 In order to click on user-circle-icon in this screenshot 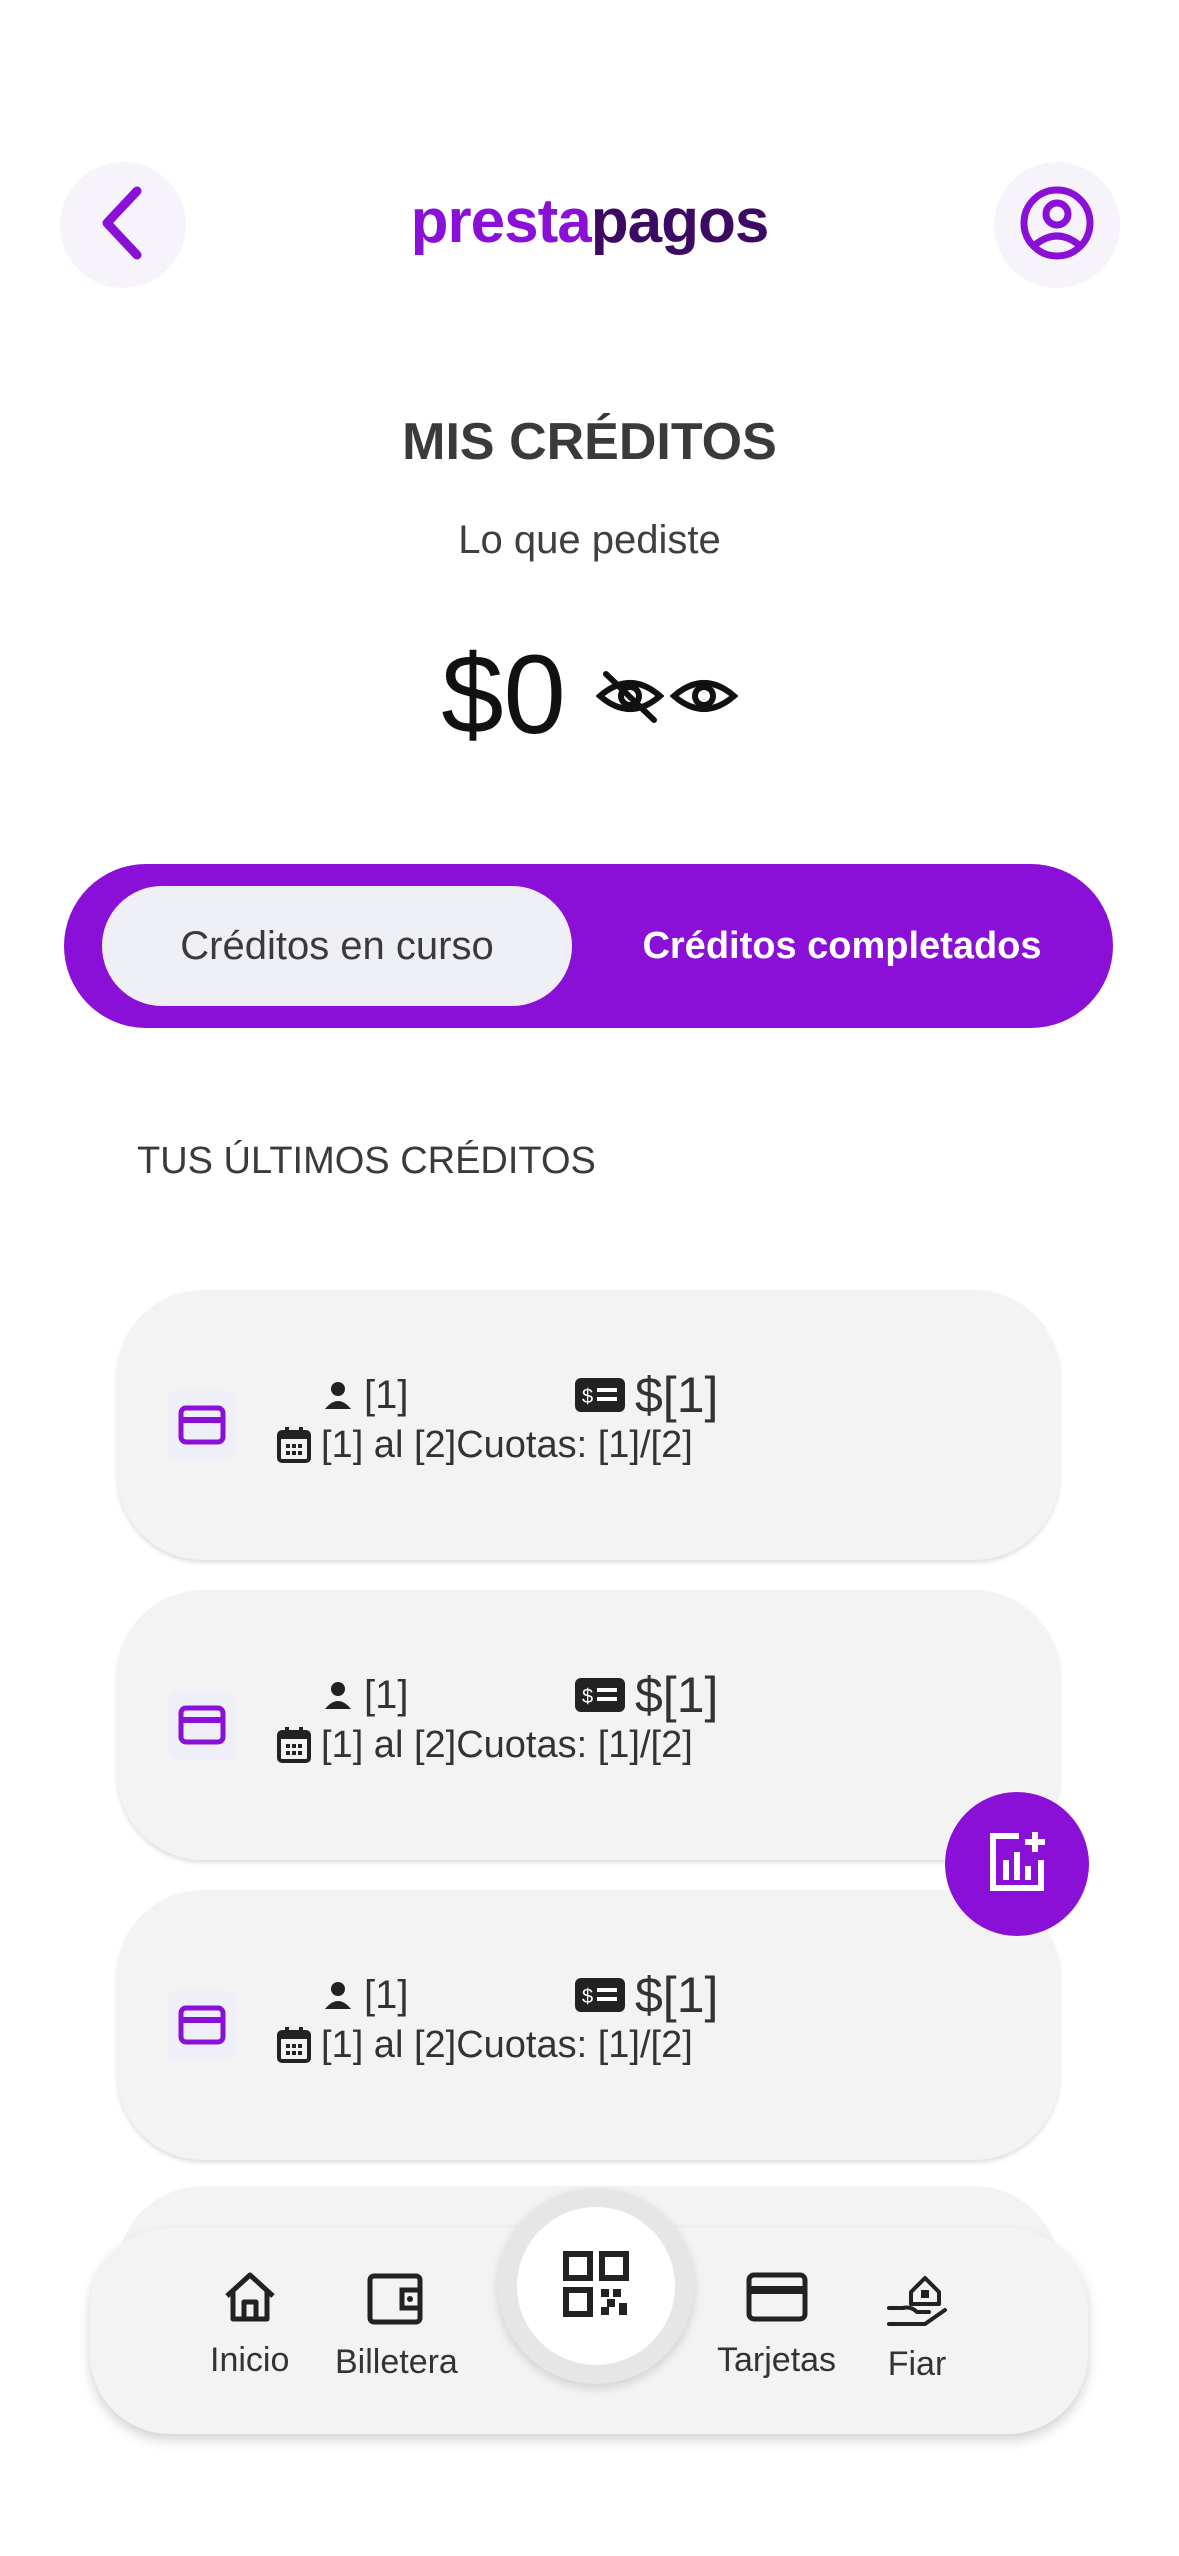, I will do `click(1057, 225)`.